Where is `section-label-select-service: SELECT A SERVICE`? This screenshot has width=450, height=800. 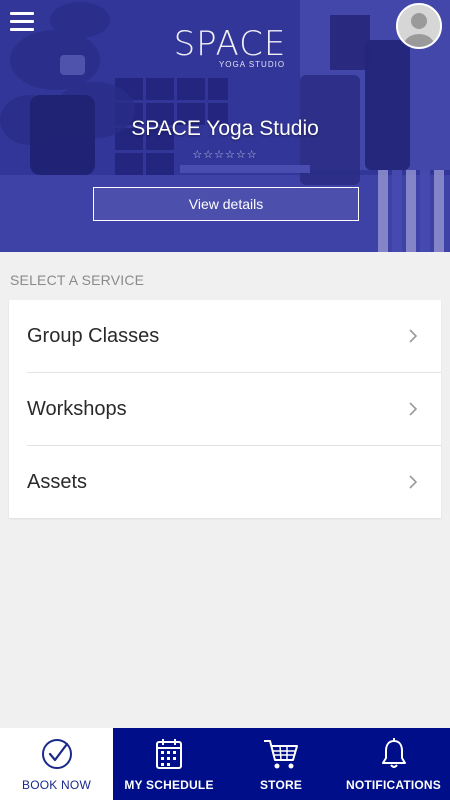
section-label-select-service: SELECT A SERVICE is located at coordinates (77, 280).